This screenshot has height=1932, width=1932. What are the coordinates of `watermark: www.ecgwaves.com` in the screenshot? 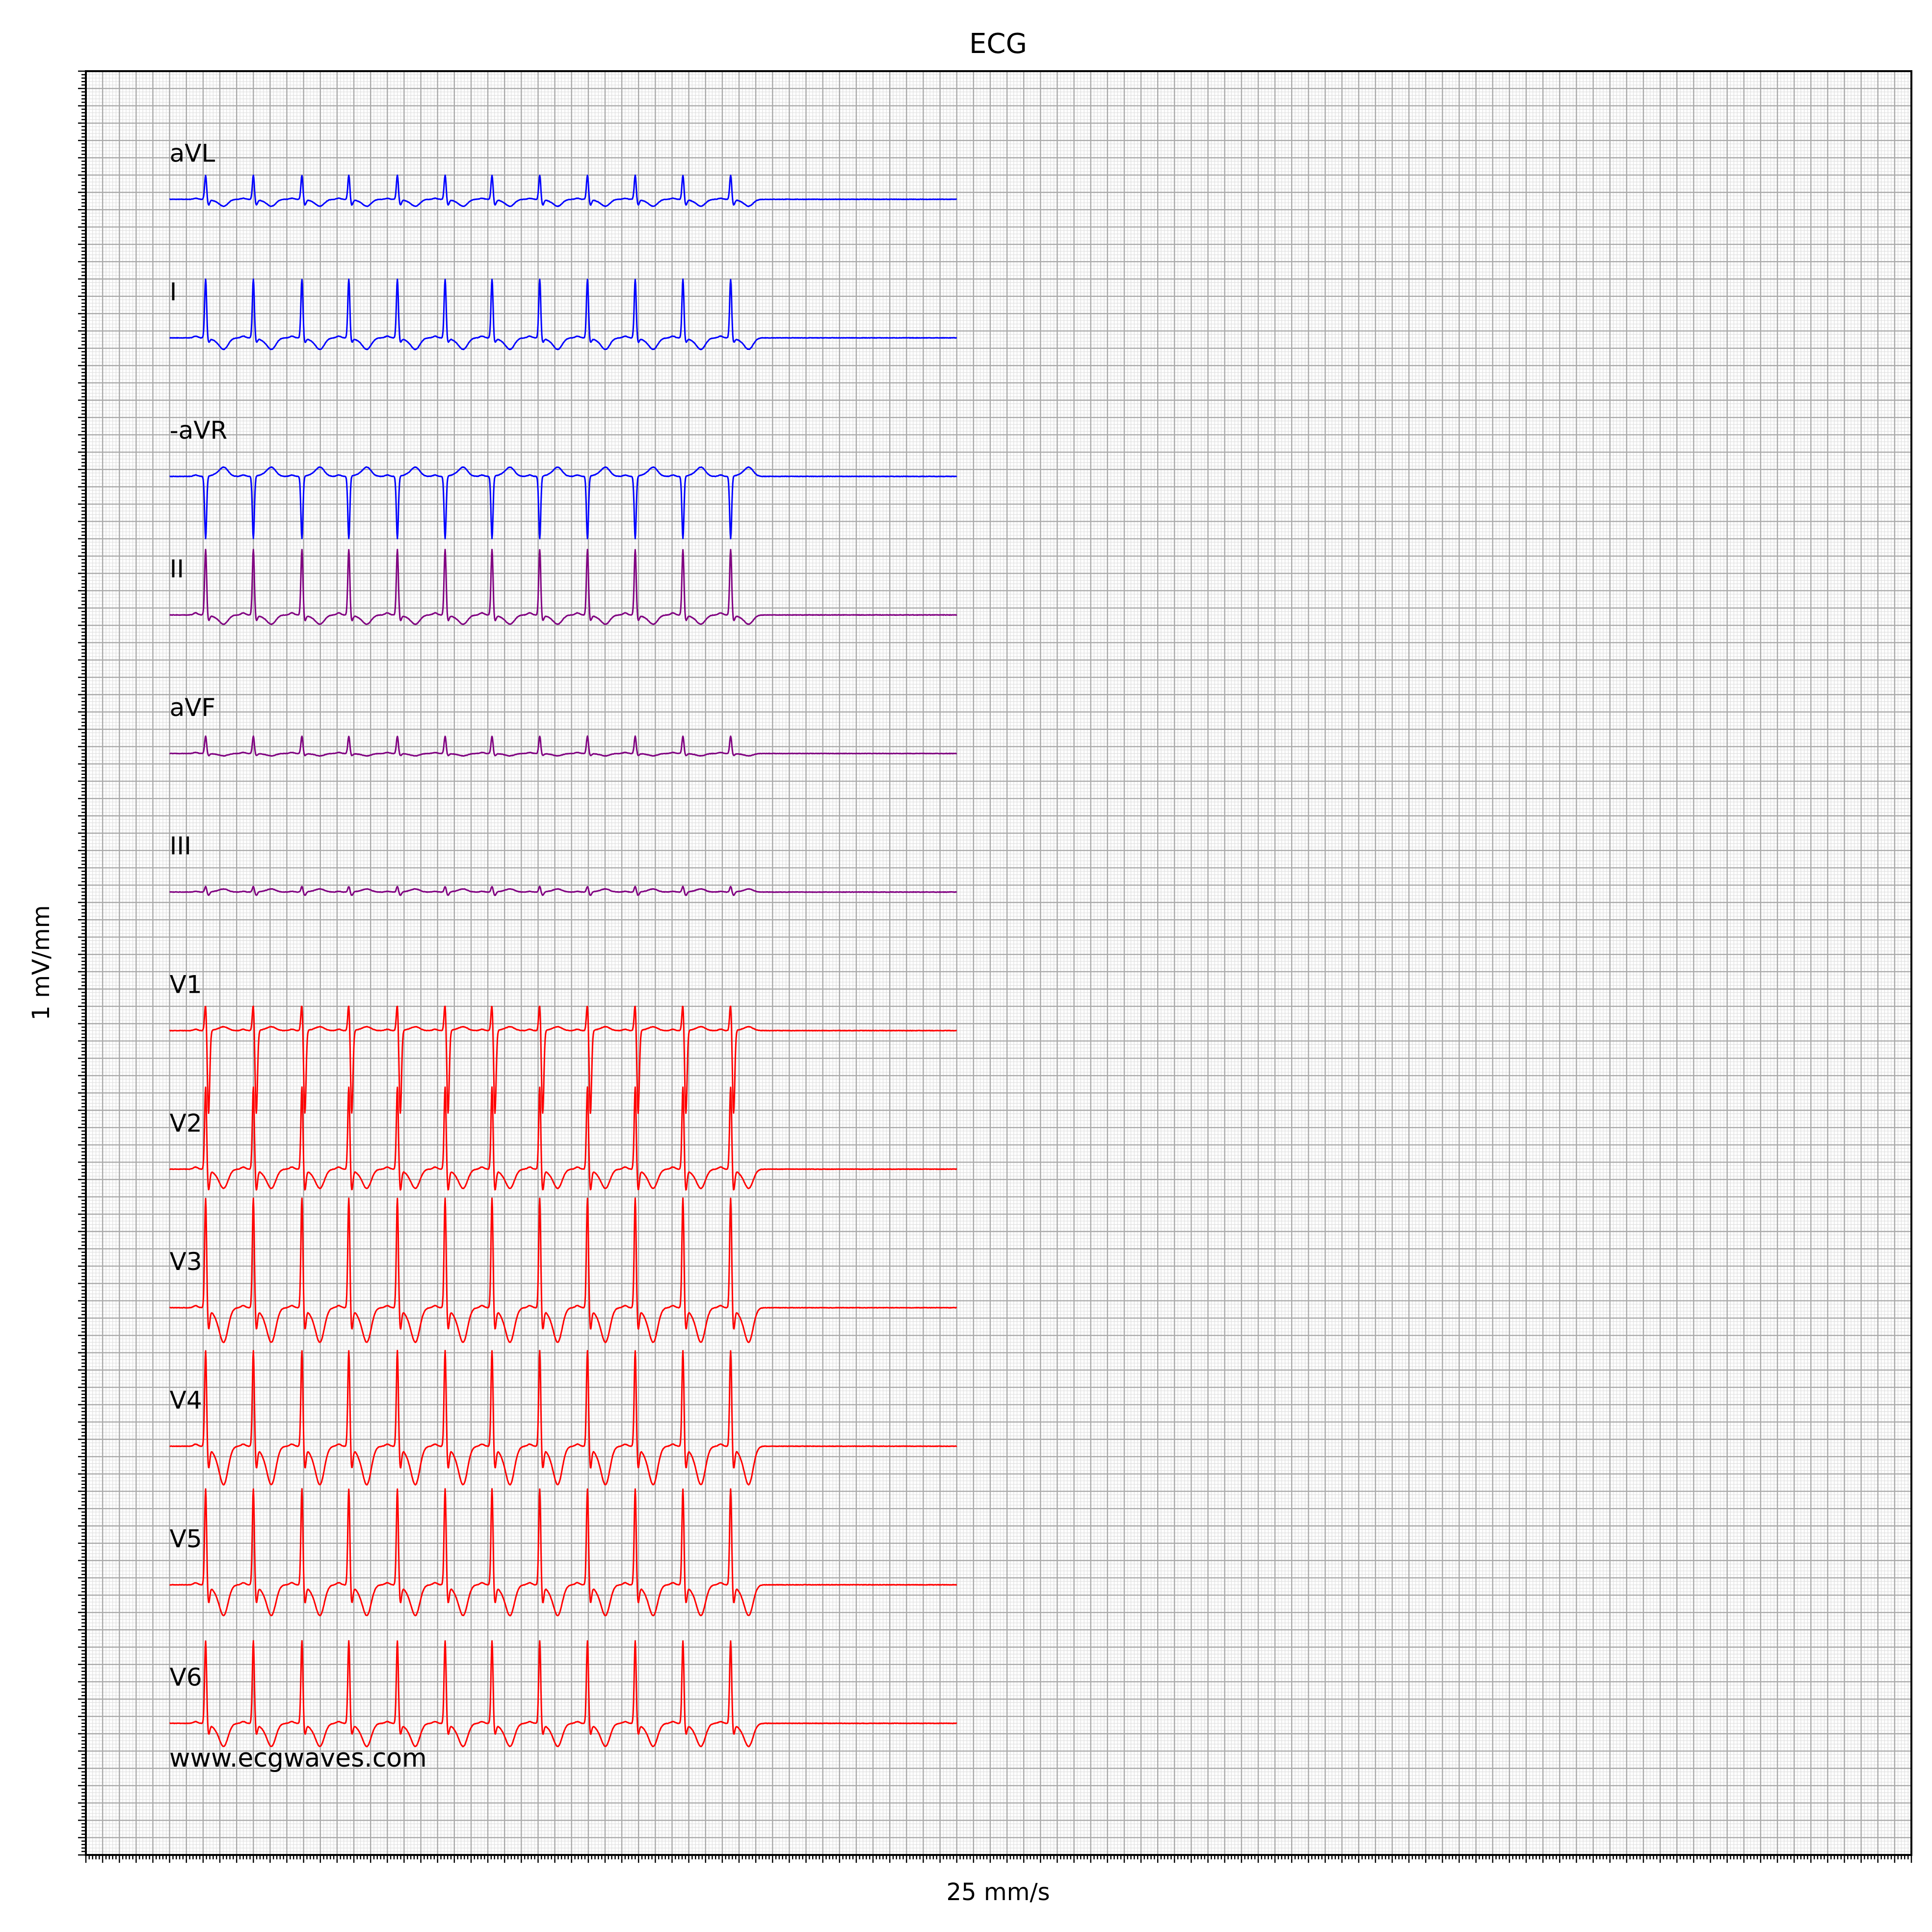 It's located at (298, 1759).